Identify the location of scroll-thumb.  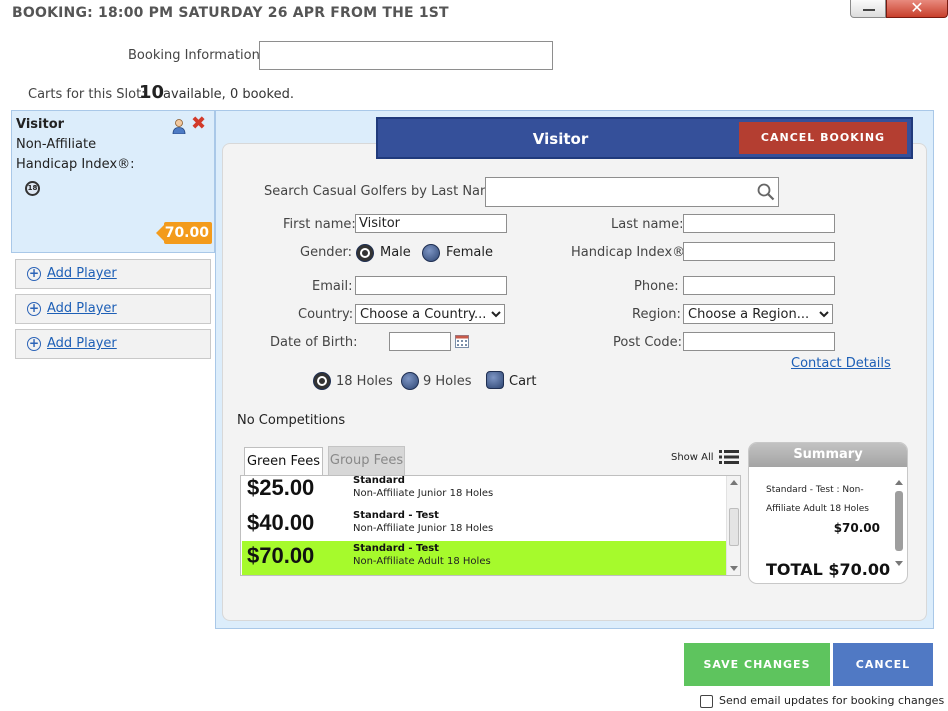
(734, 527).